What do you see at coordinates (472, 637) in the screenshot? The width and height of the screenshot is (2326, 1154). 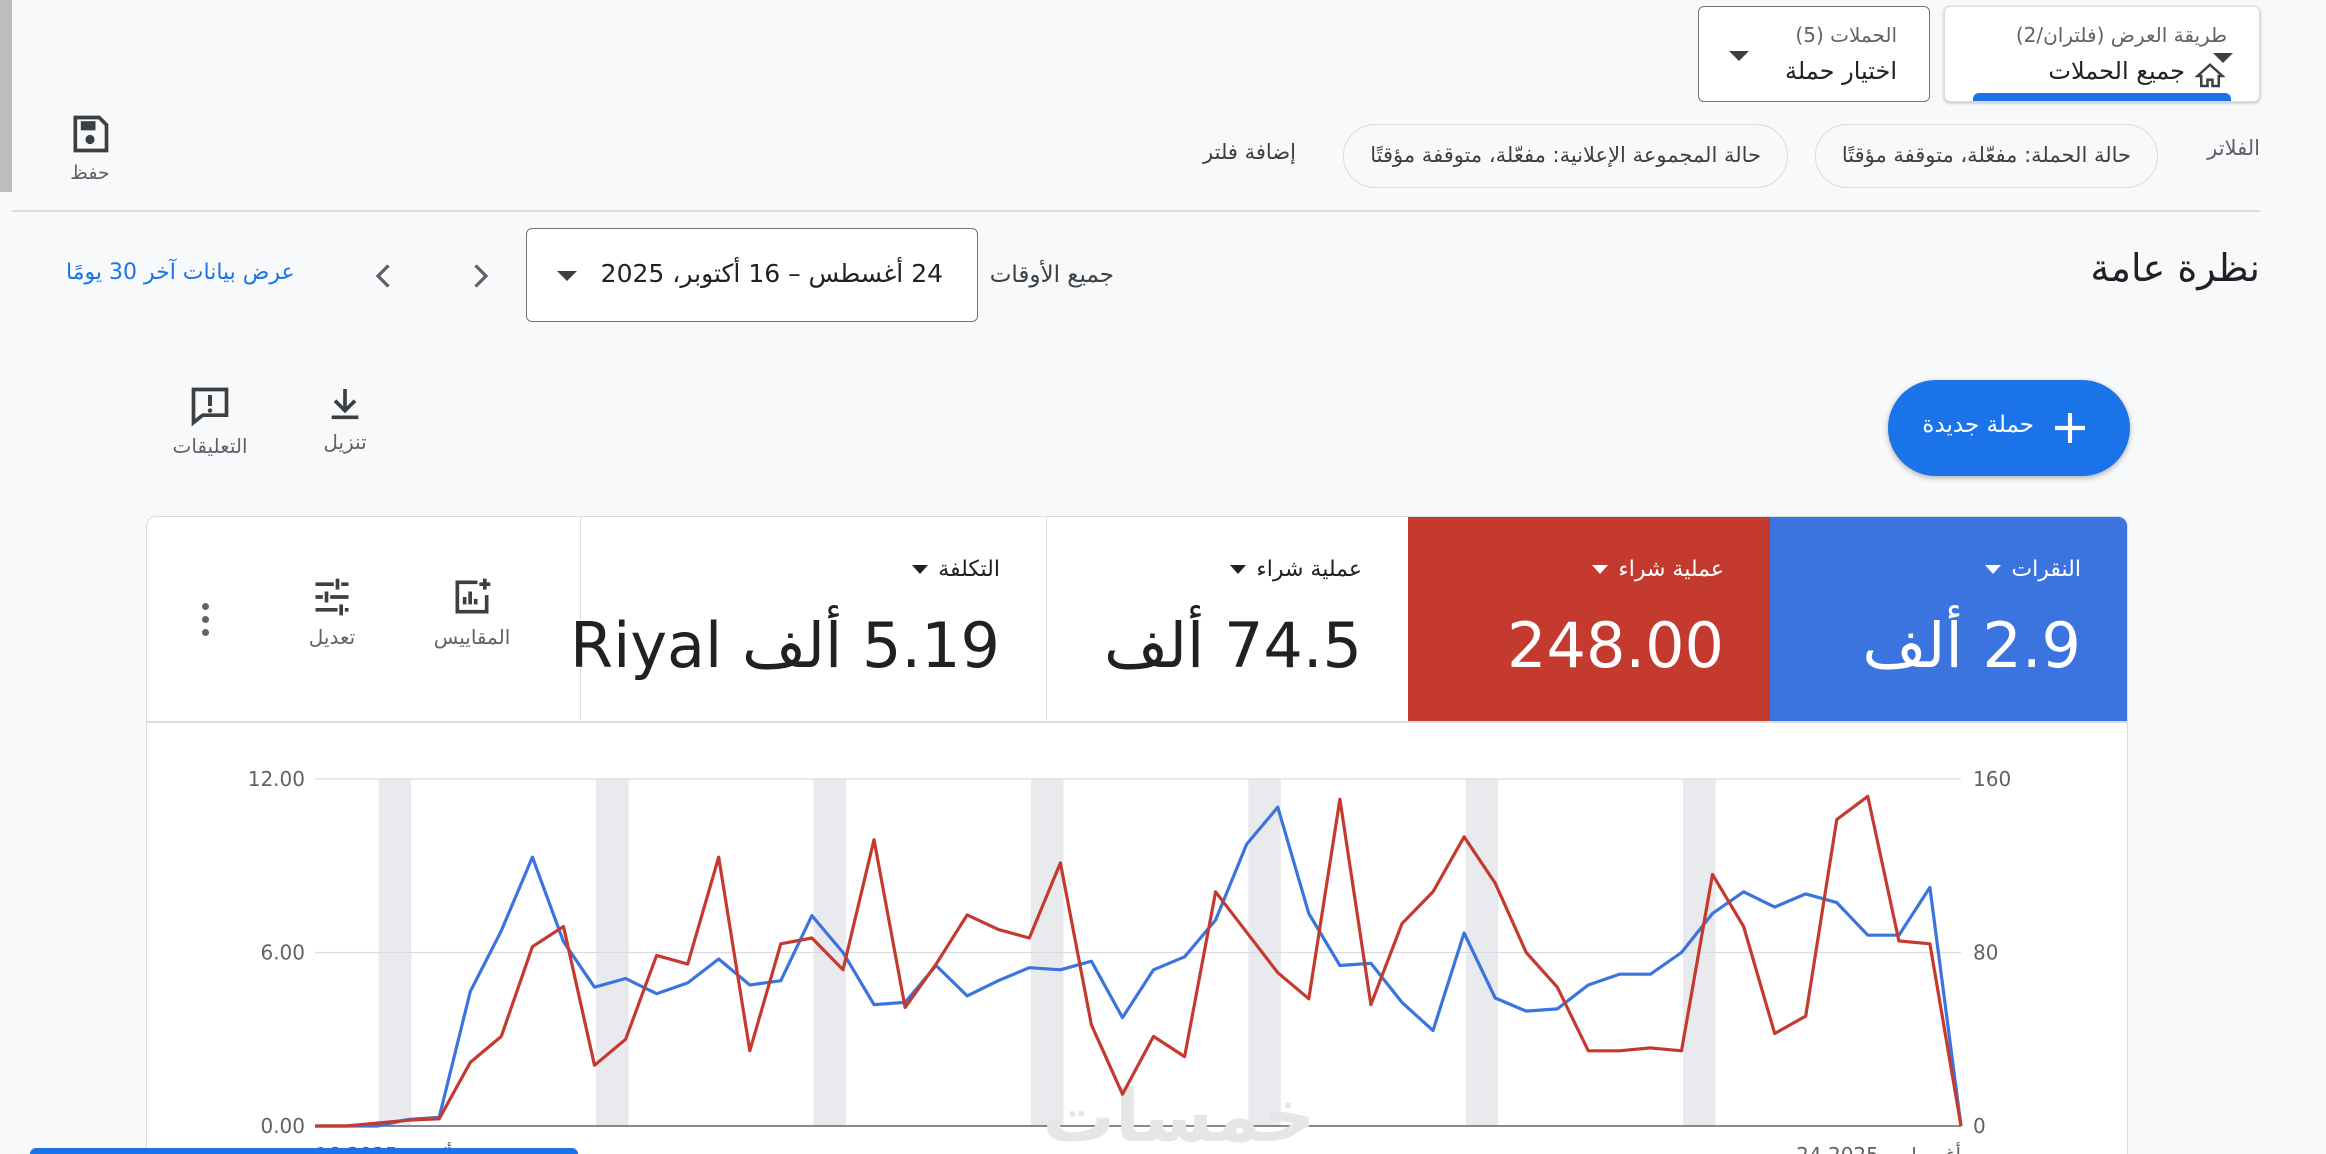 I see `metrics-label: المقاييس` at bounding box center [472, 637].